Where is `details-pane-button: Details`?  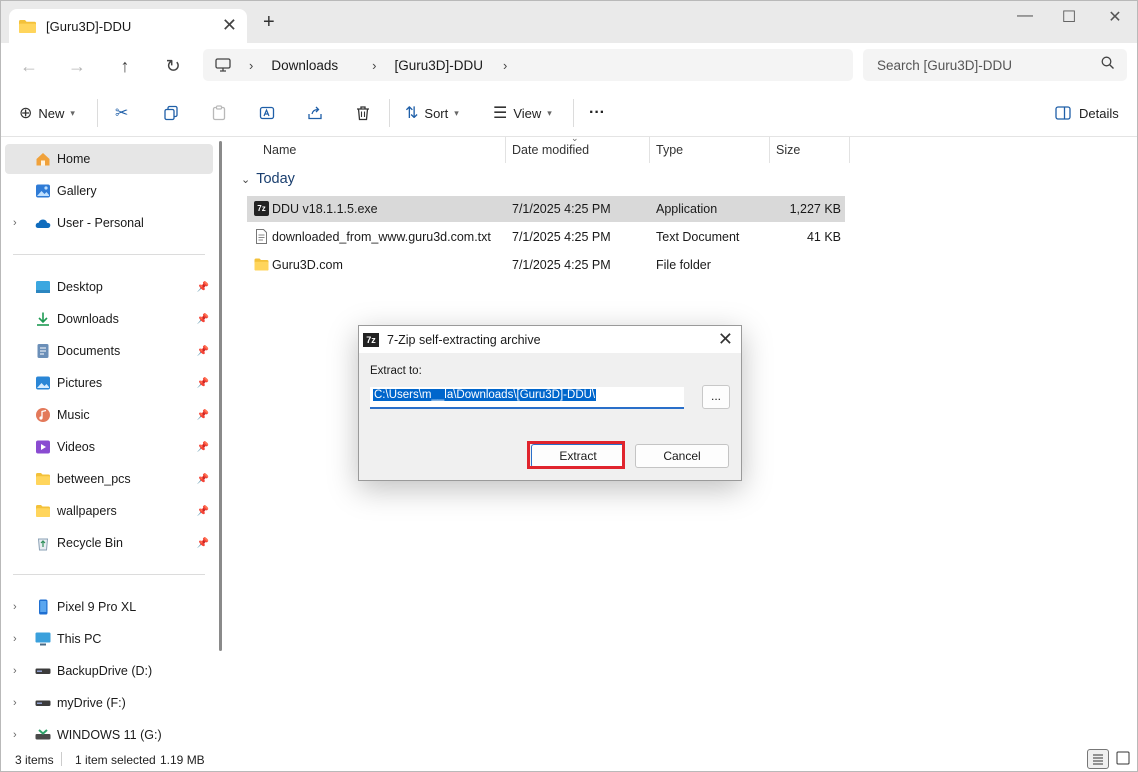
details-pane-button: Details is located at coordinates (1087, 113).